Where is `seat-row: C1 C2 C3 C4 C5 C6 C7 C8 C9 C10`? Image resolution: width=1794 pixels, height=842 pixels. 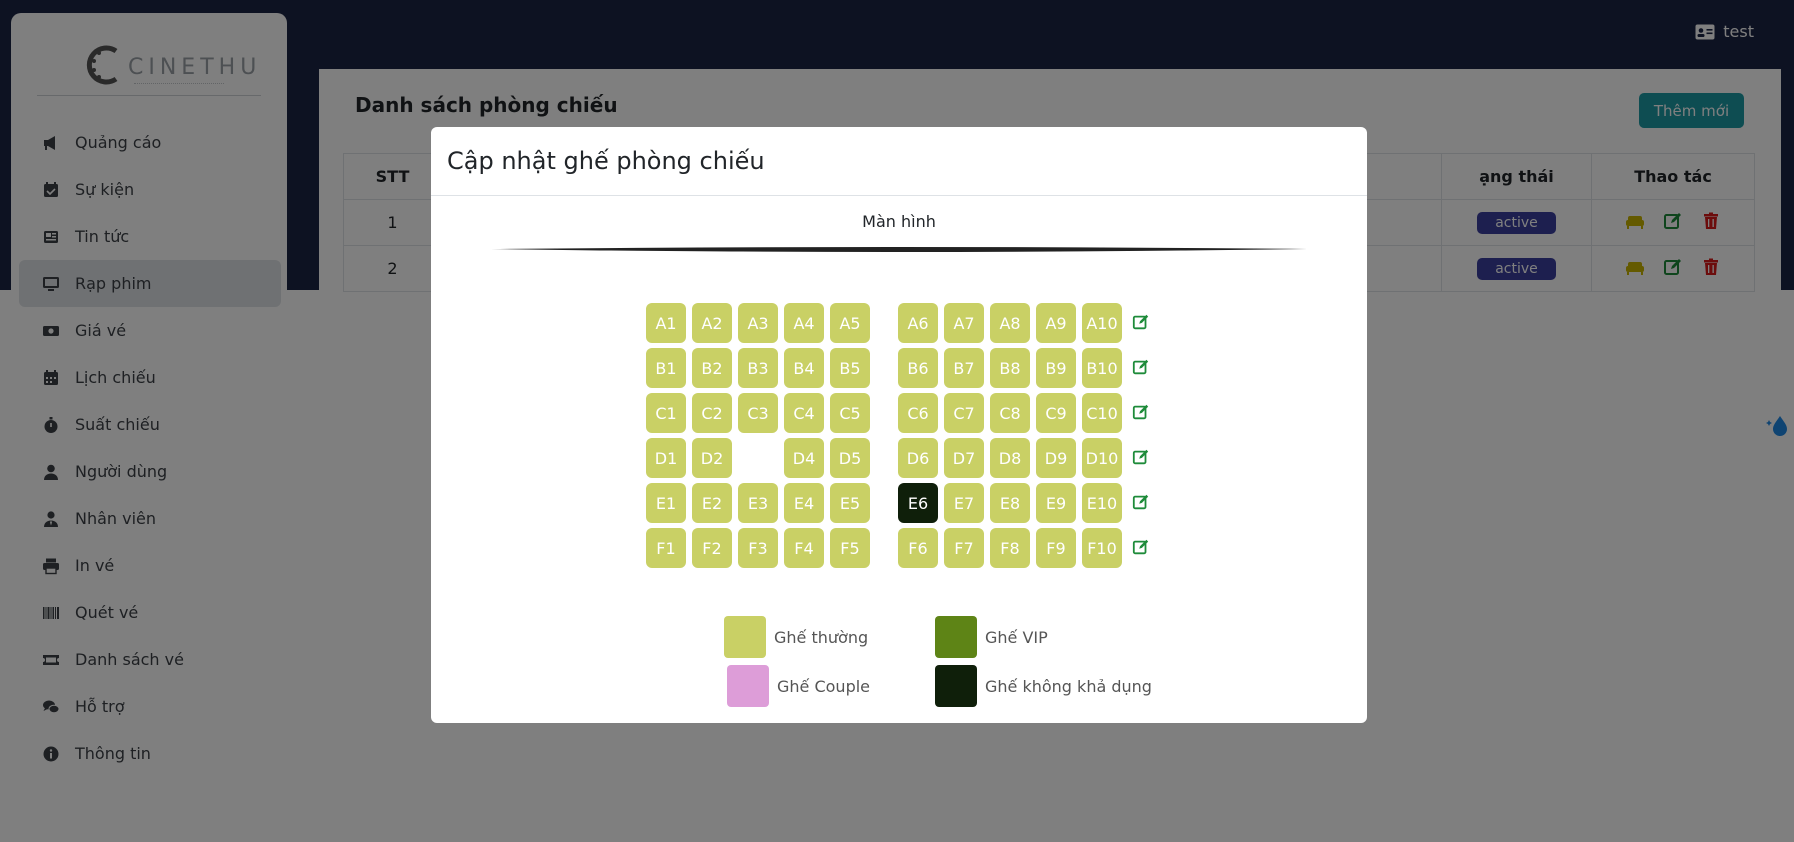
seat-row: C1 C2 C3 C4 C5 C6 C7 C8 C9 C10 is located at coordinates (906, 413).